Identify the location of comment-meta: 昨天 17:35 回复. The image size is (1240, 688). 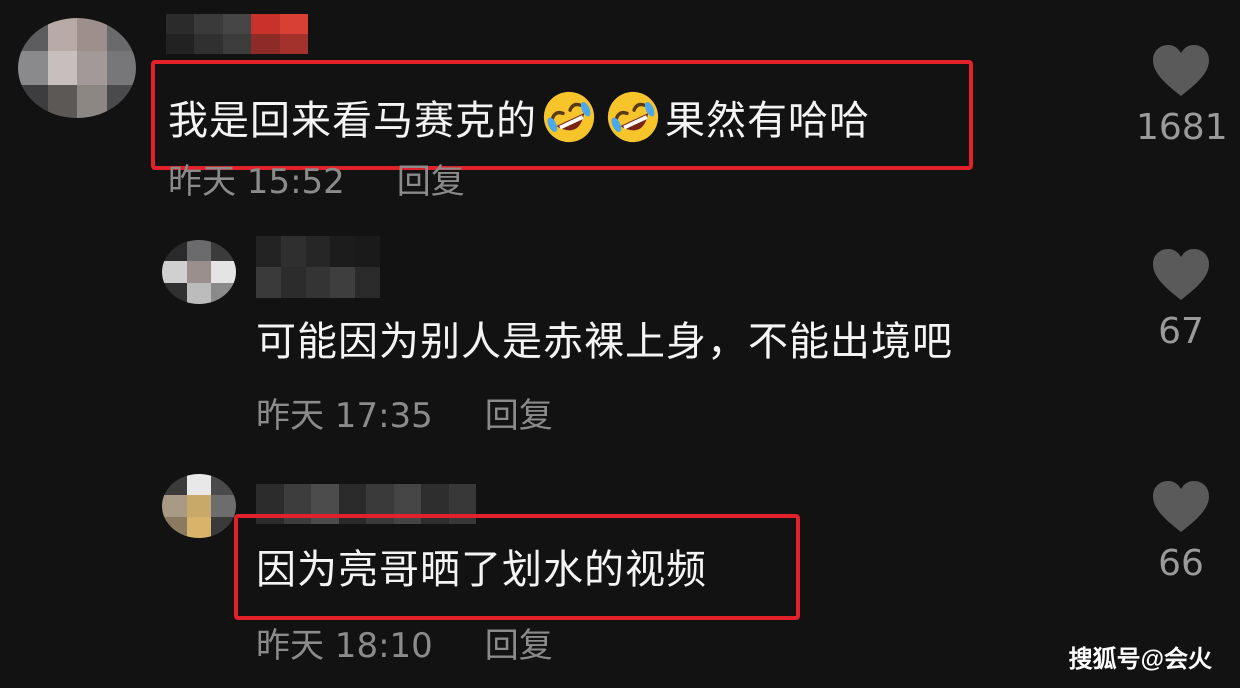
(404, 416).